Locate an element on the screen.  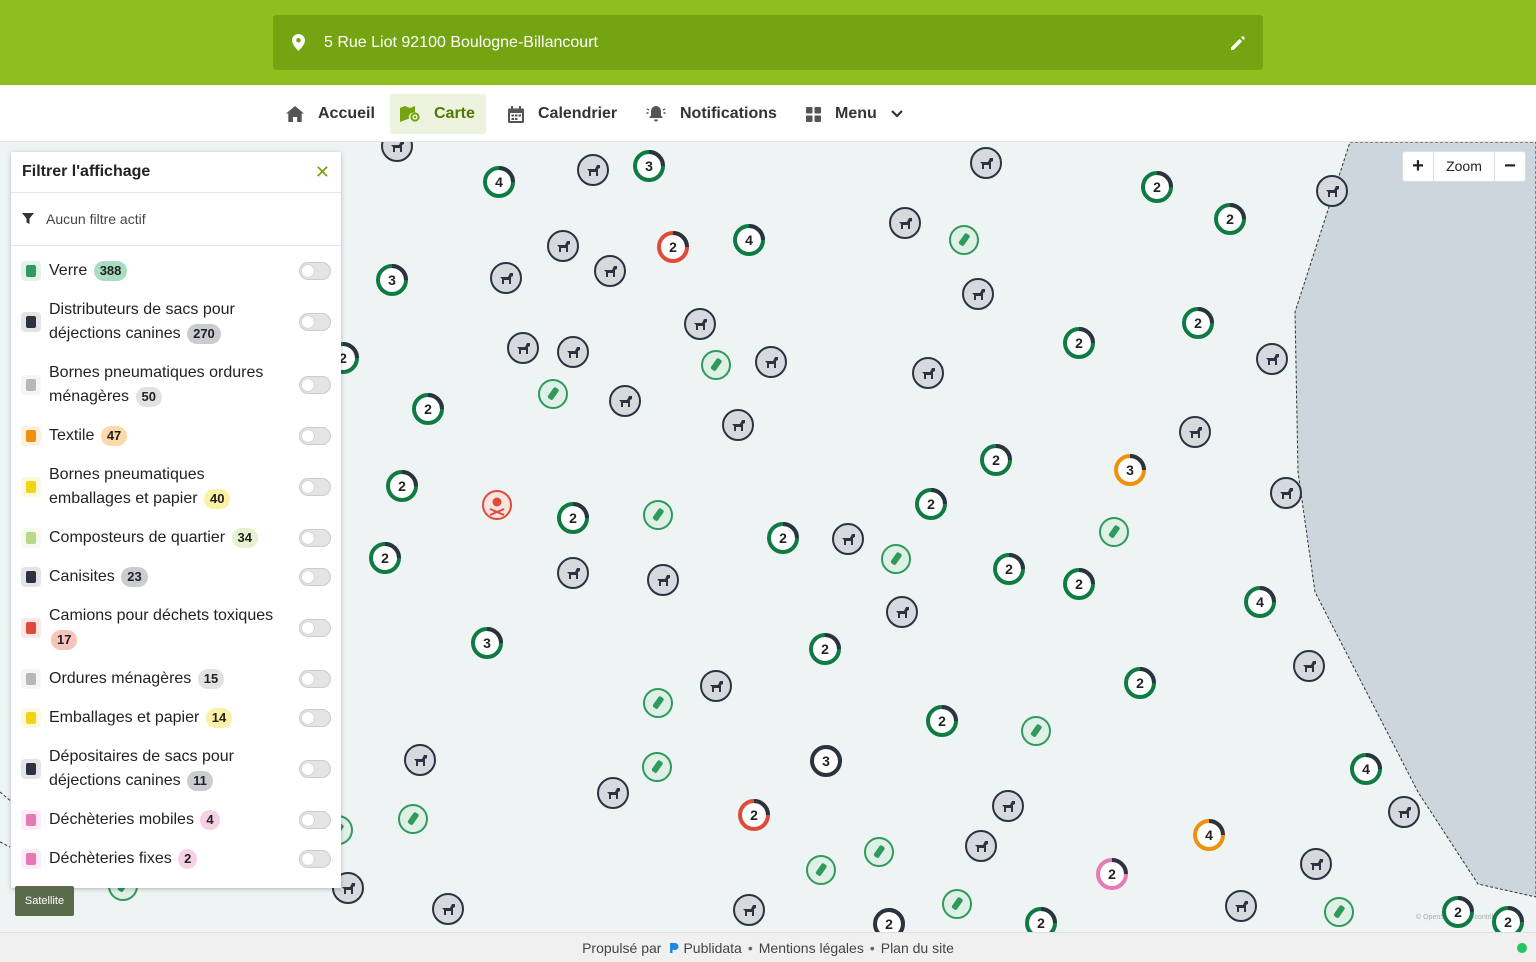
filter-item-verre: Verre 388 is located at coordinates (176, 271).